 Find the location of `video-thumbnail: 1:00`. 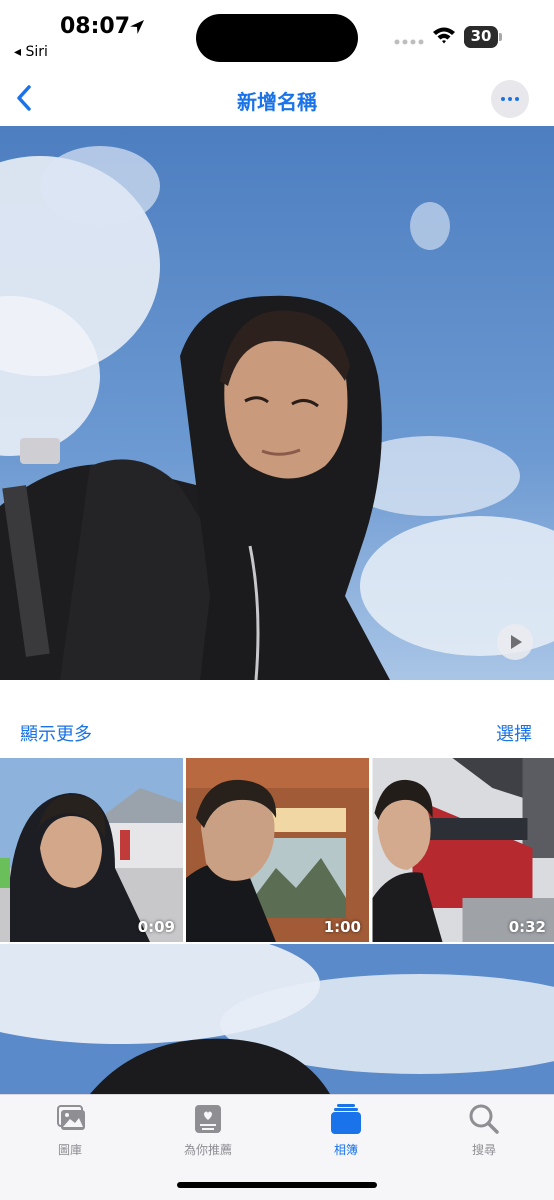

video-thumbnail: 1:00 is located at coordinates (277, 850).